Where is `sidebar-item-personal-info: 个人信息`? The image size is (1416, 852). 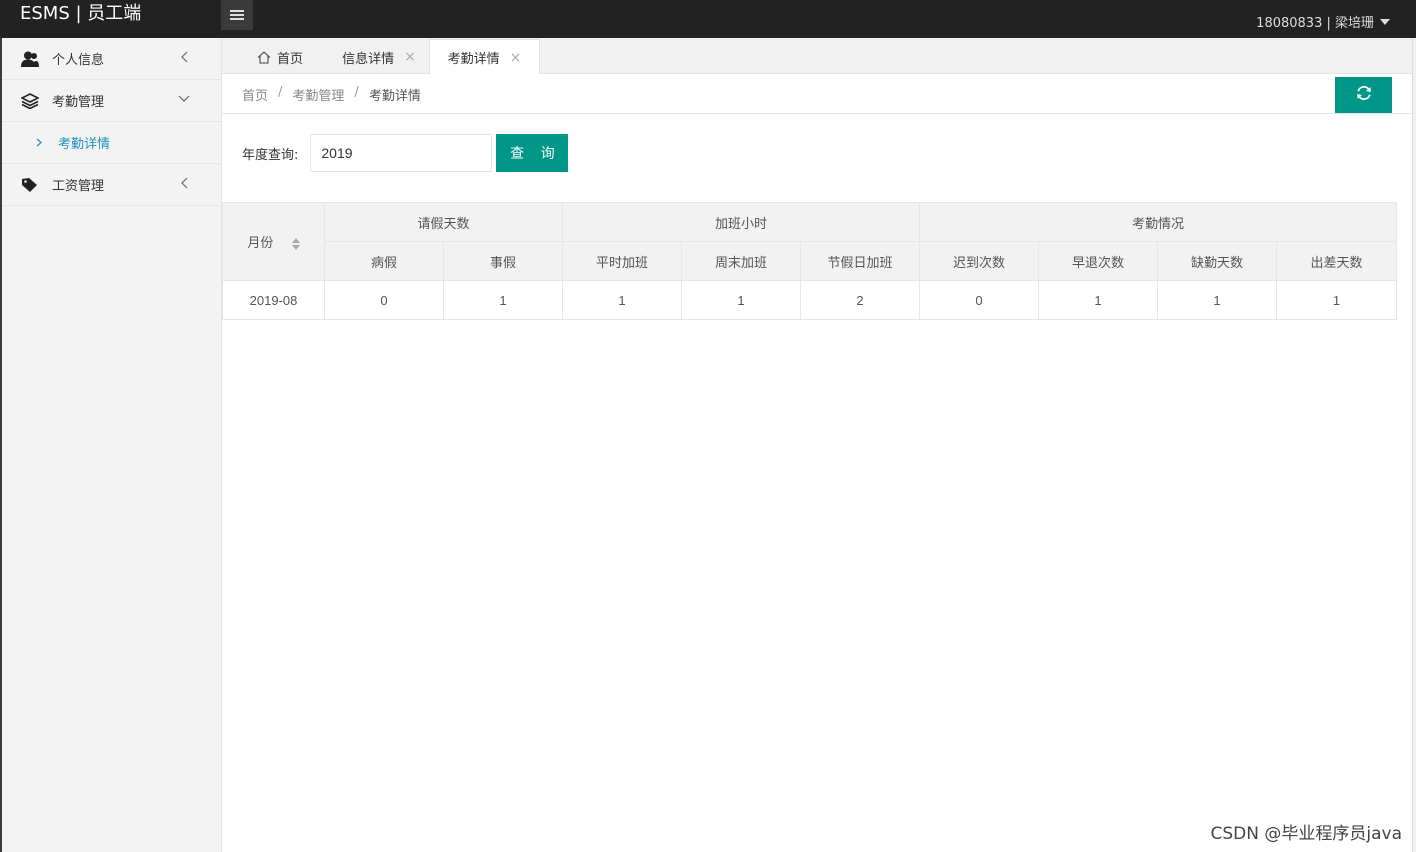 sidebar-item-personal-info: 个人信息 is located at coordinates (111, 59).